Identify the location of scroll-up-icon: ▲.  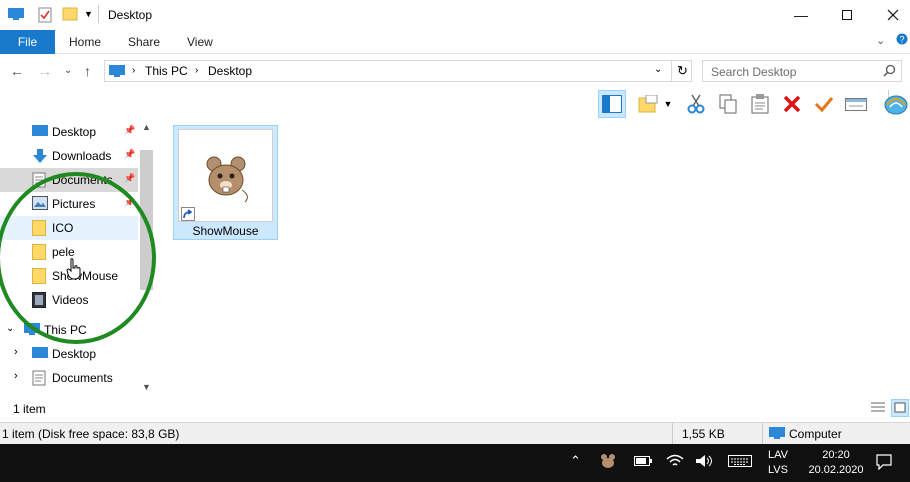
(146, 127).